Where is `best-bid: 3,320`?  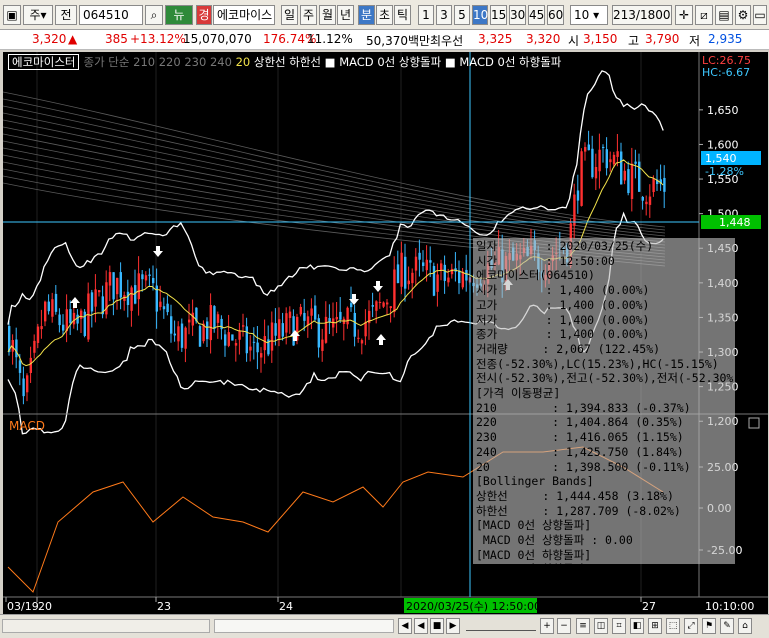 best-bid: 3,320 is located at coordinates (543, 39).